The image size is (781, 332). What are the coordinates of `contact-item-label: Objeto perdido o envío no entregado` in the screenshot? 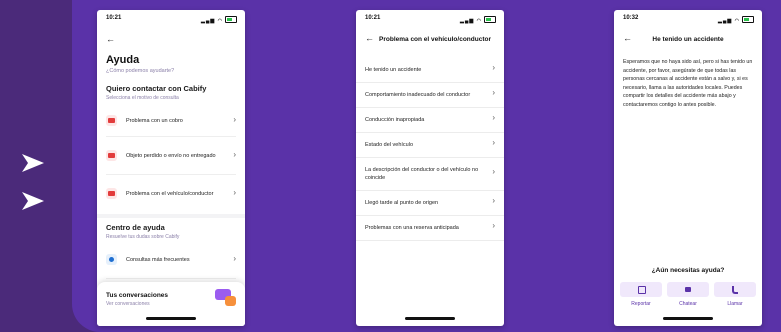 It's located at (171, 156).